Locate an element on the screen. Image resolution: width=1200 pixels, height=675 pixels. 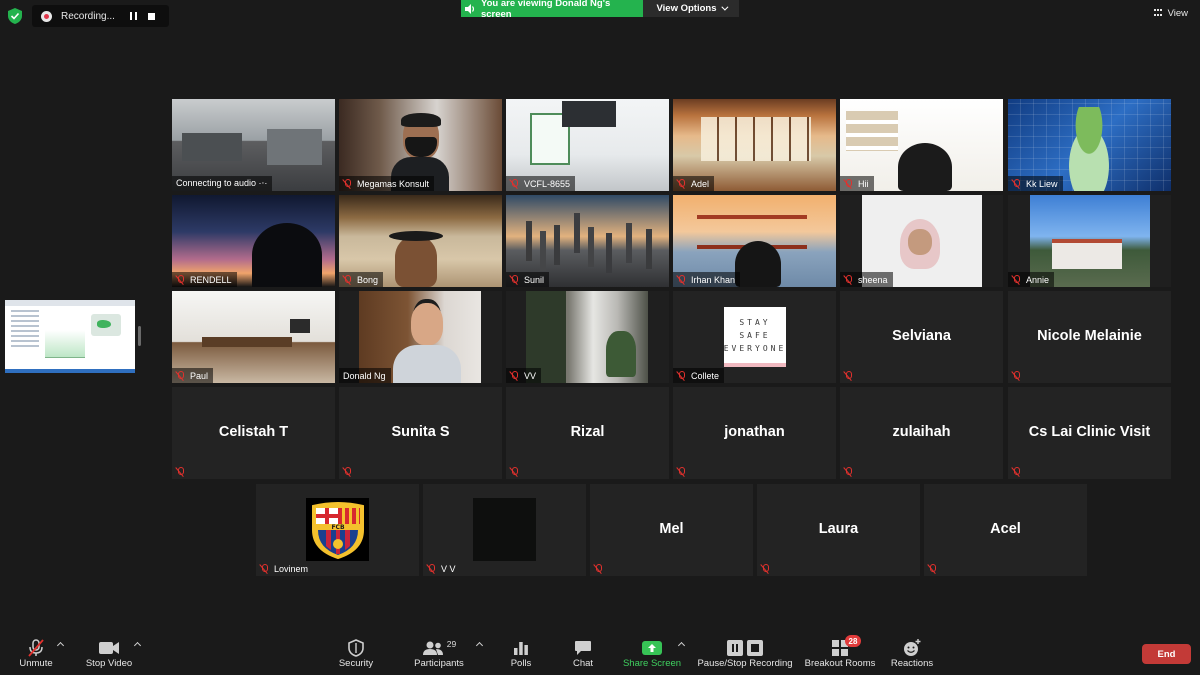
participant-display-name: Celistah T is located at coordinates (253, 432).